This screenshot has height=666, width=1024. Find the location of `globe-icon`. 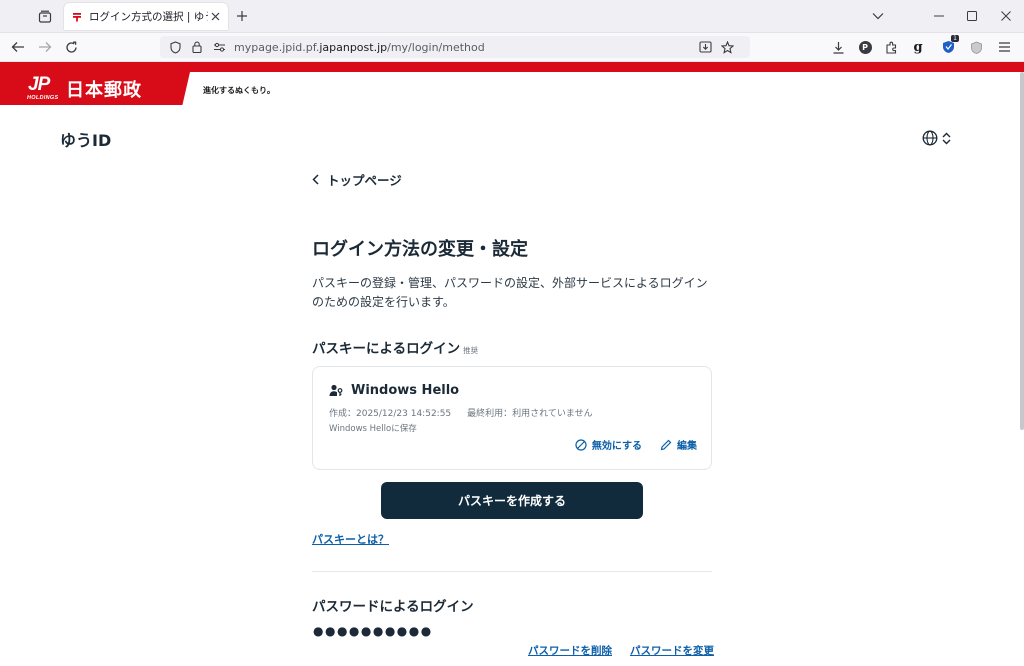

globe-icon is located at coordinates (930, 138).